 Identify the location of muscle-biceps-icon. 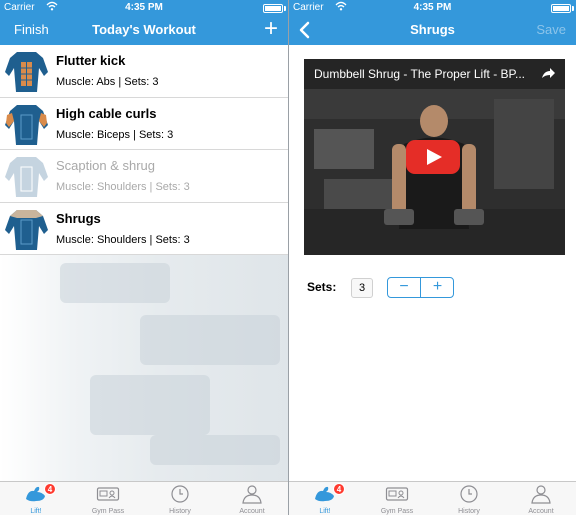
(26, 123).